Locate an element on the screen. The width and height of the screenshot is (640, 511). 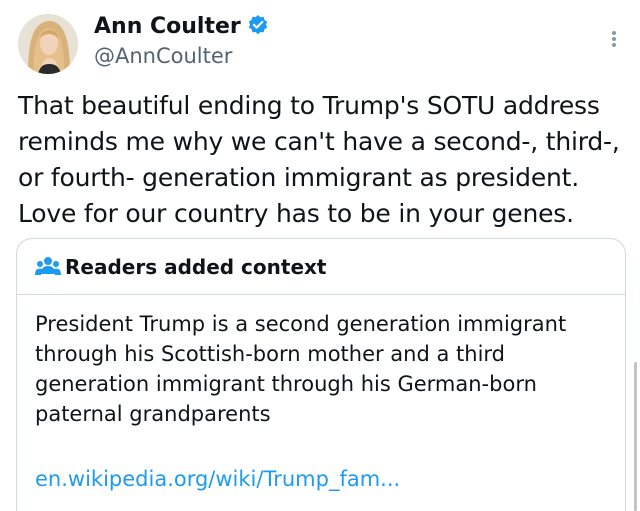
more-vertical-icon is located at coordinates (614, 39).